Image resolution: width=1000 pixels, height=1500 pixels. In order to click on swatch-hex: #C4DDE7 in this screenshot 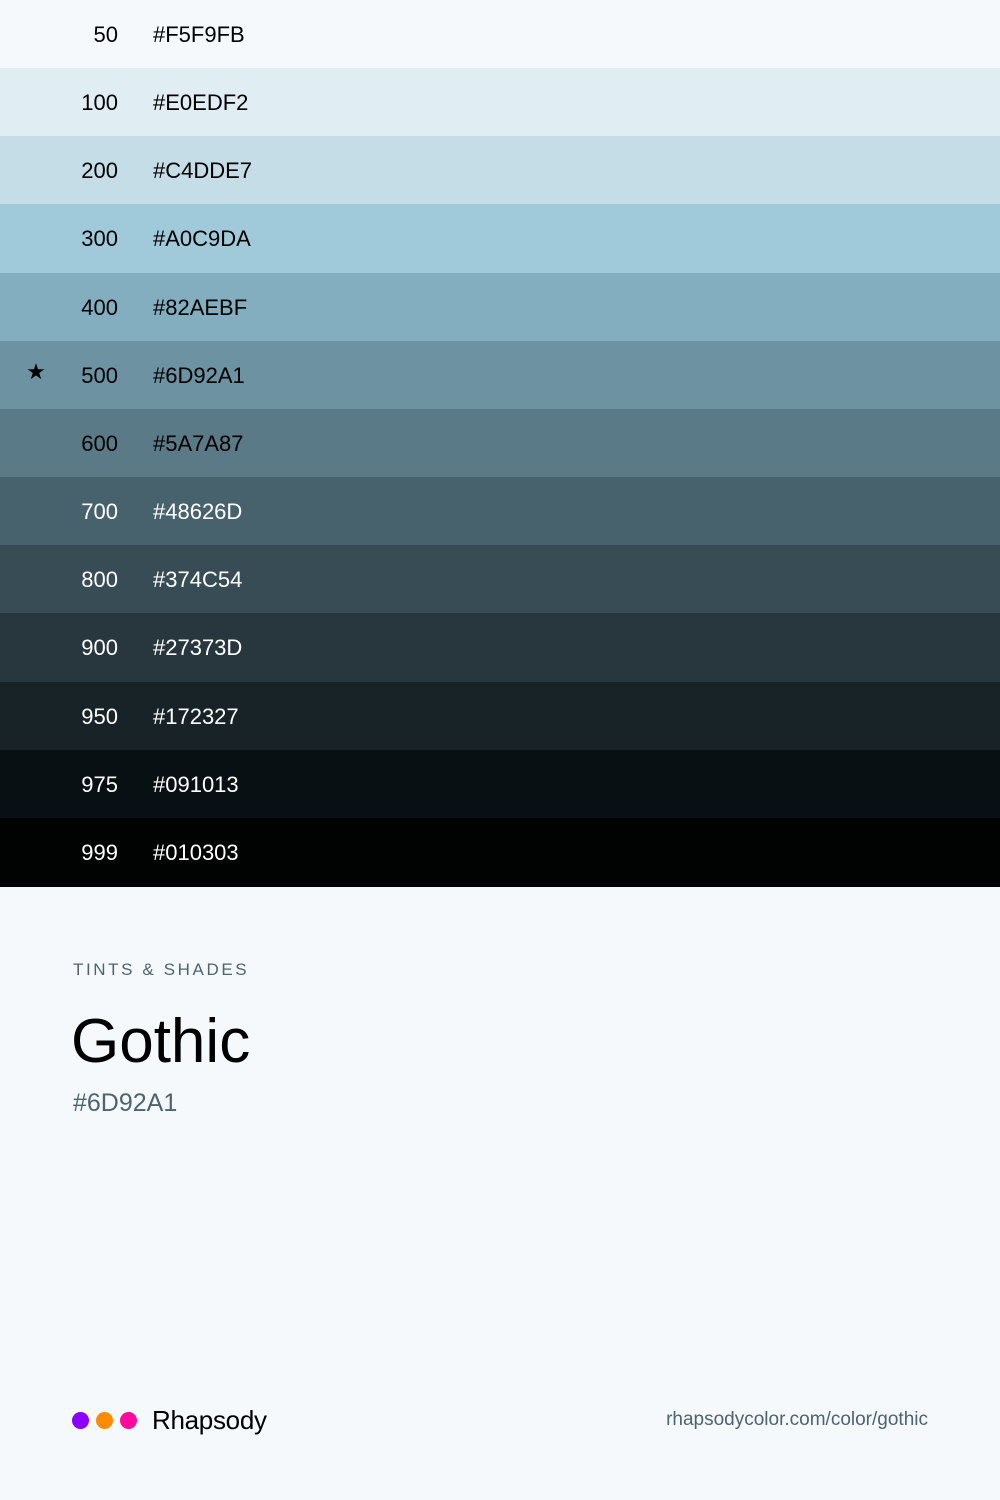, I will do `click(203, 170)`.